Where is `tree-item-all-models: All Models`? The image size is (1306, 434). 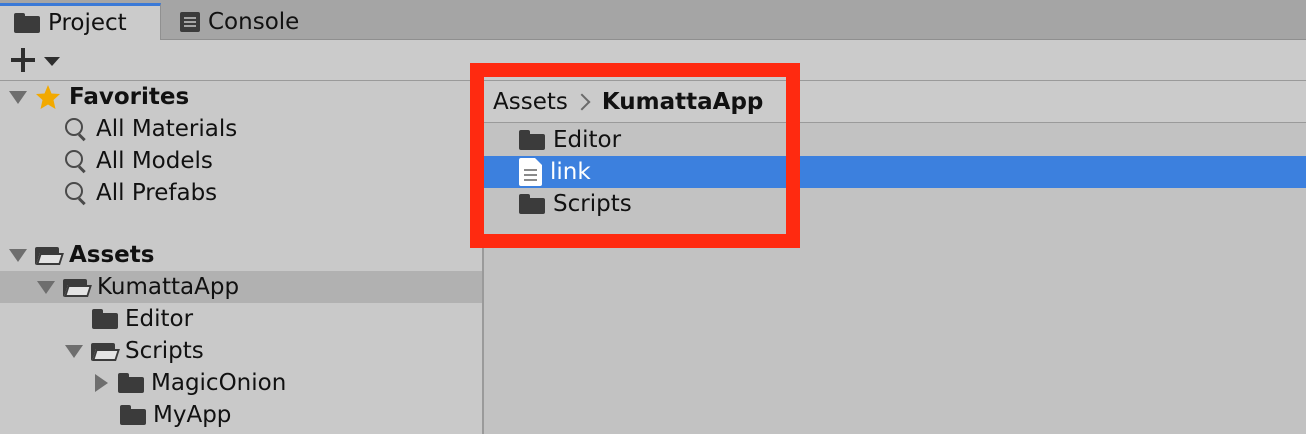 tree-item-all-models: All Models is located at coordinates (241, 161).